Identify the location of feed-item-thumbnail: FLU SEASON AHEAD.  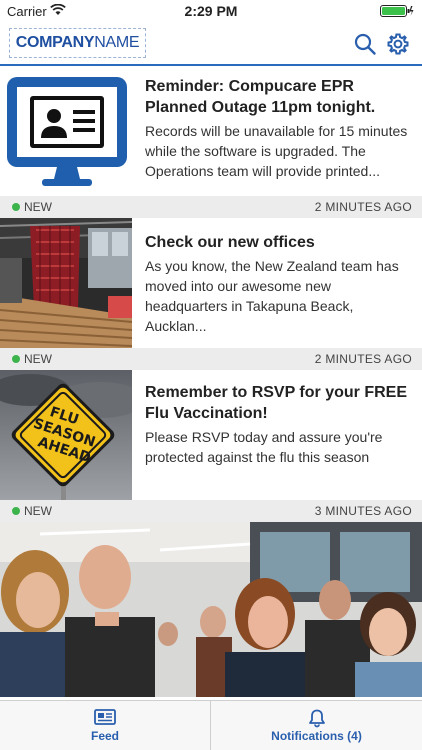
(66, 435).